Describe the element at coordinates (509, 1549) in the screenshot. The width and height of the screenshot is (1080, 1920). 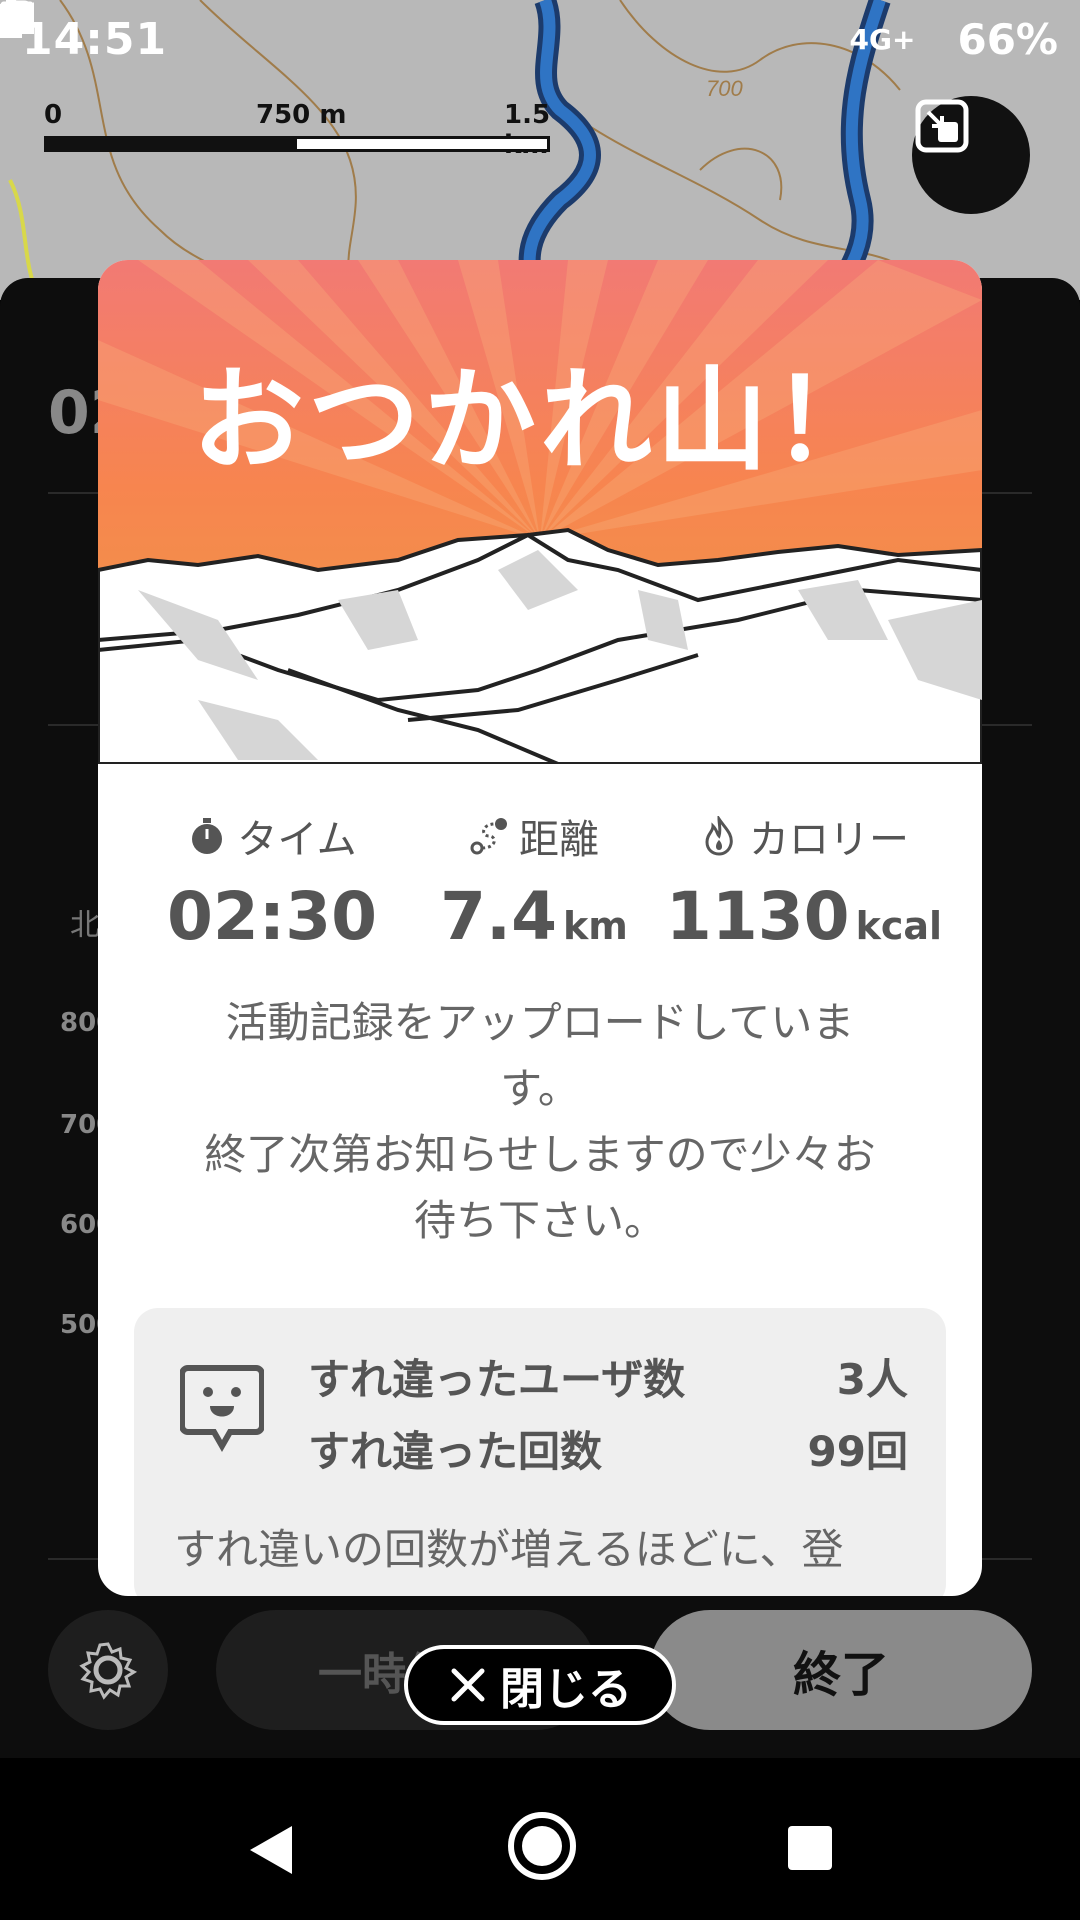
I see `passing-note: すれ違いの回数が増えるほどに、登` at that location.